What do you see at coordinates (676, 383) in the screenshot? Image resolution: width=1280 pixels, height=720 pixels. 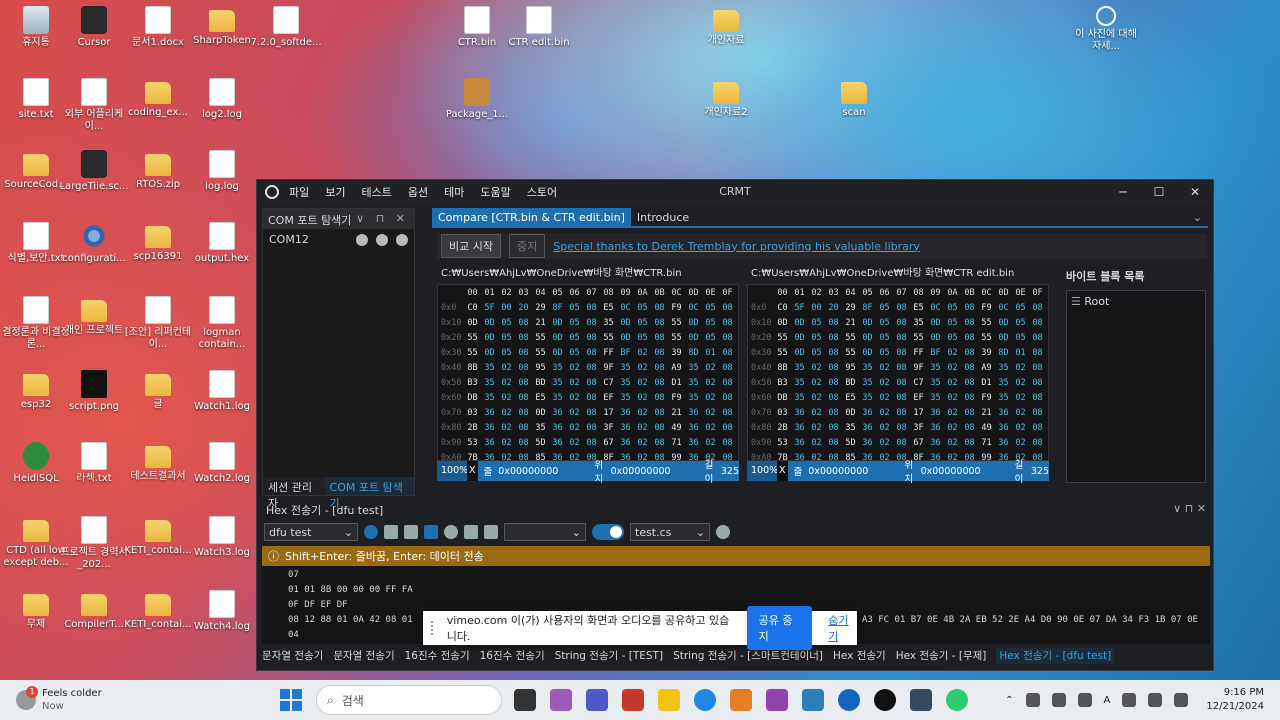 I see `hex-byte: D1` at bounding box center [676, 383].